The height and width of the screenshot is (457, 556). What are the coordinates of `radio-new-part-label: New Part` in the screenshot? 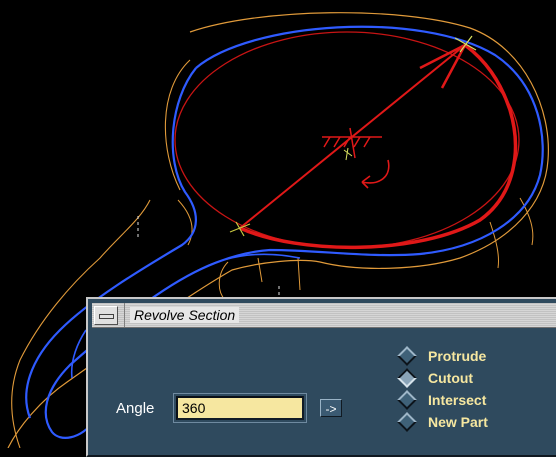 It's located at (458, 422).